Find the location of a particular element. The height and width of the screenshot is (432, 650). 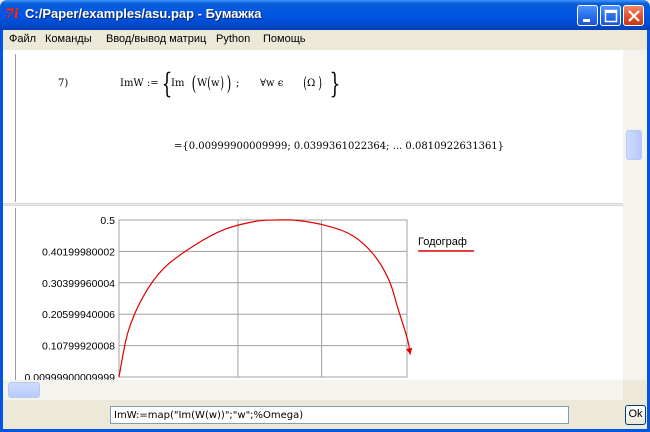

step-number: 7) is located at coordinates (63, 83).